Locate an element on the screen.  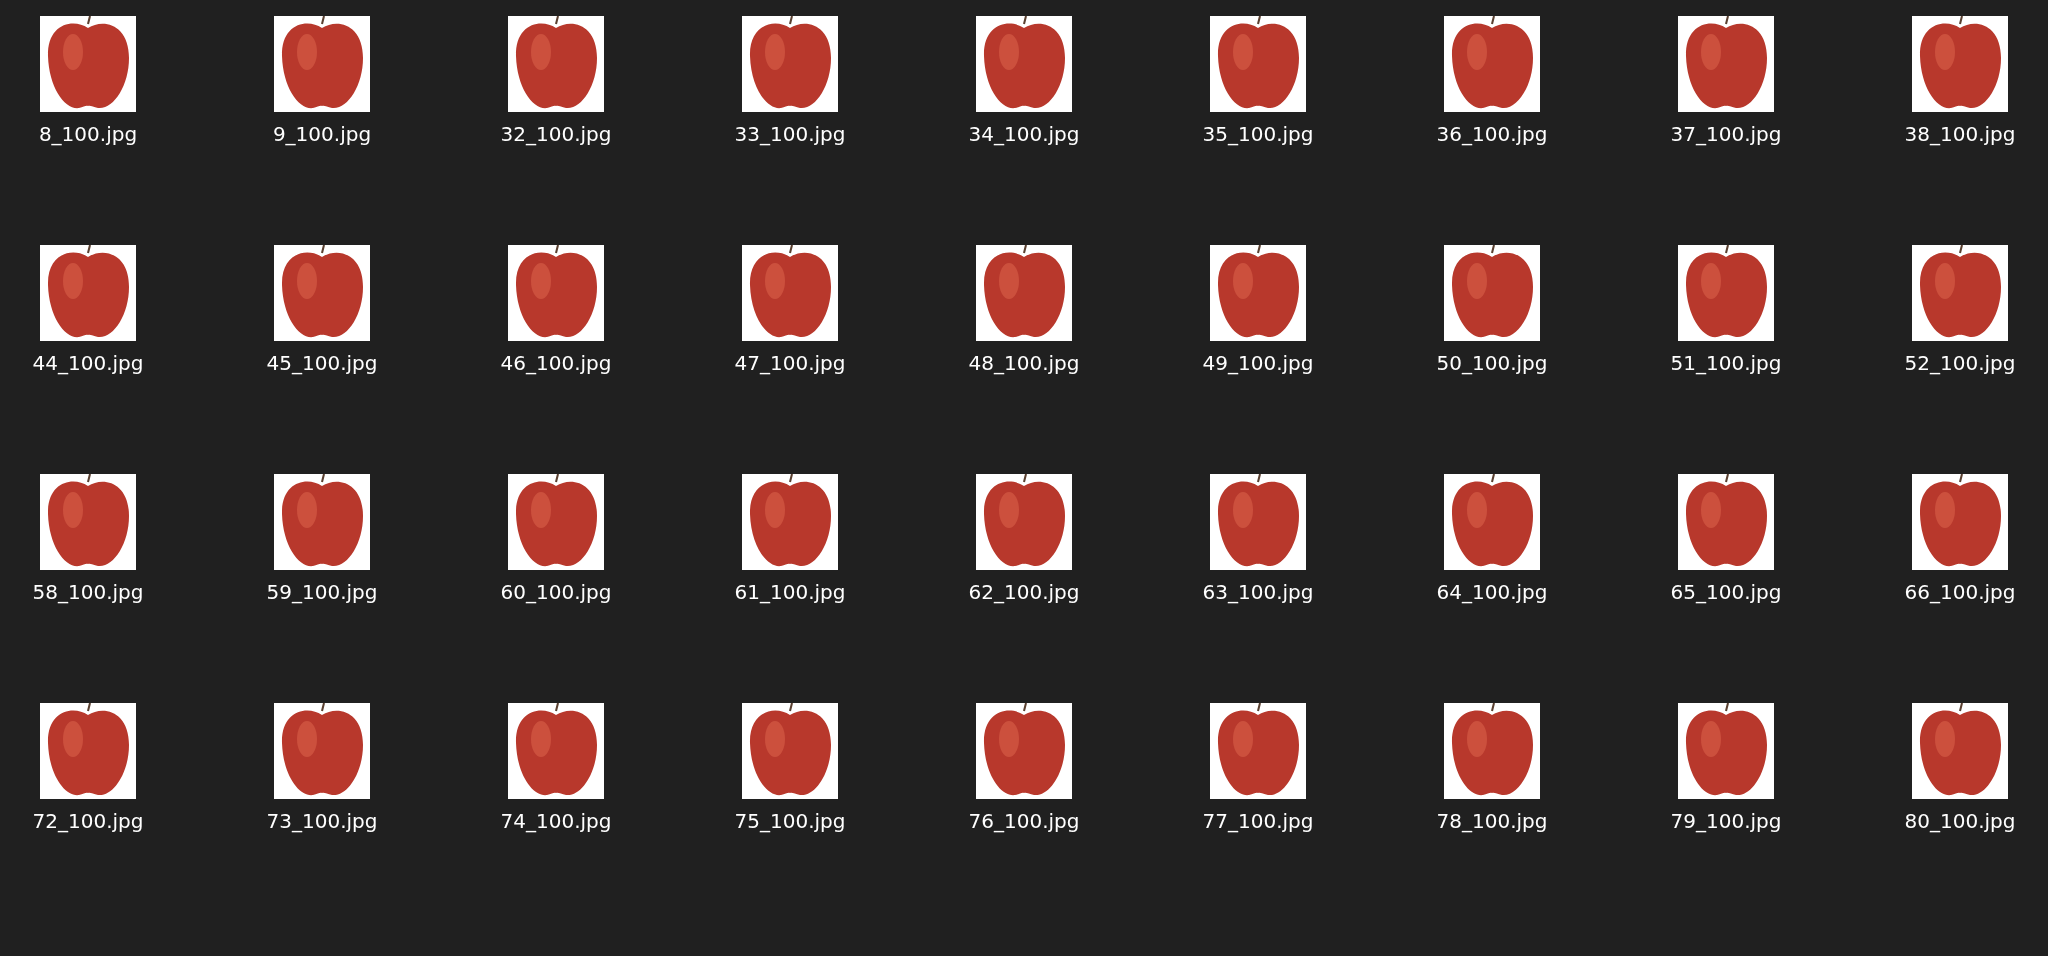
file-name: 33_100.jpg is located at coordinates (790, 134).